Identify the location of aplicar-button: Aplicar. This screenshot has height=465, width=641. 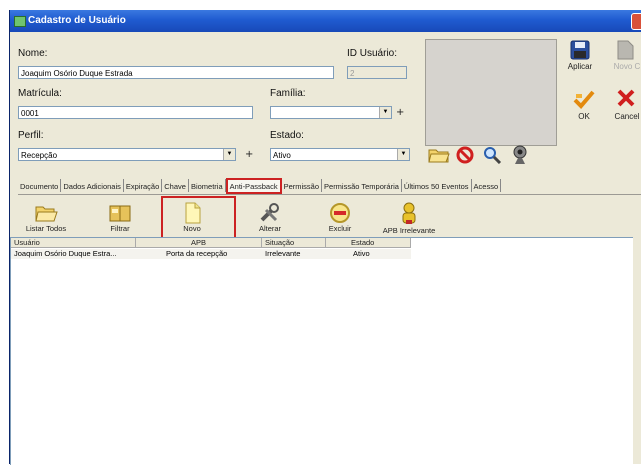
(580, 66).